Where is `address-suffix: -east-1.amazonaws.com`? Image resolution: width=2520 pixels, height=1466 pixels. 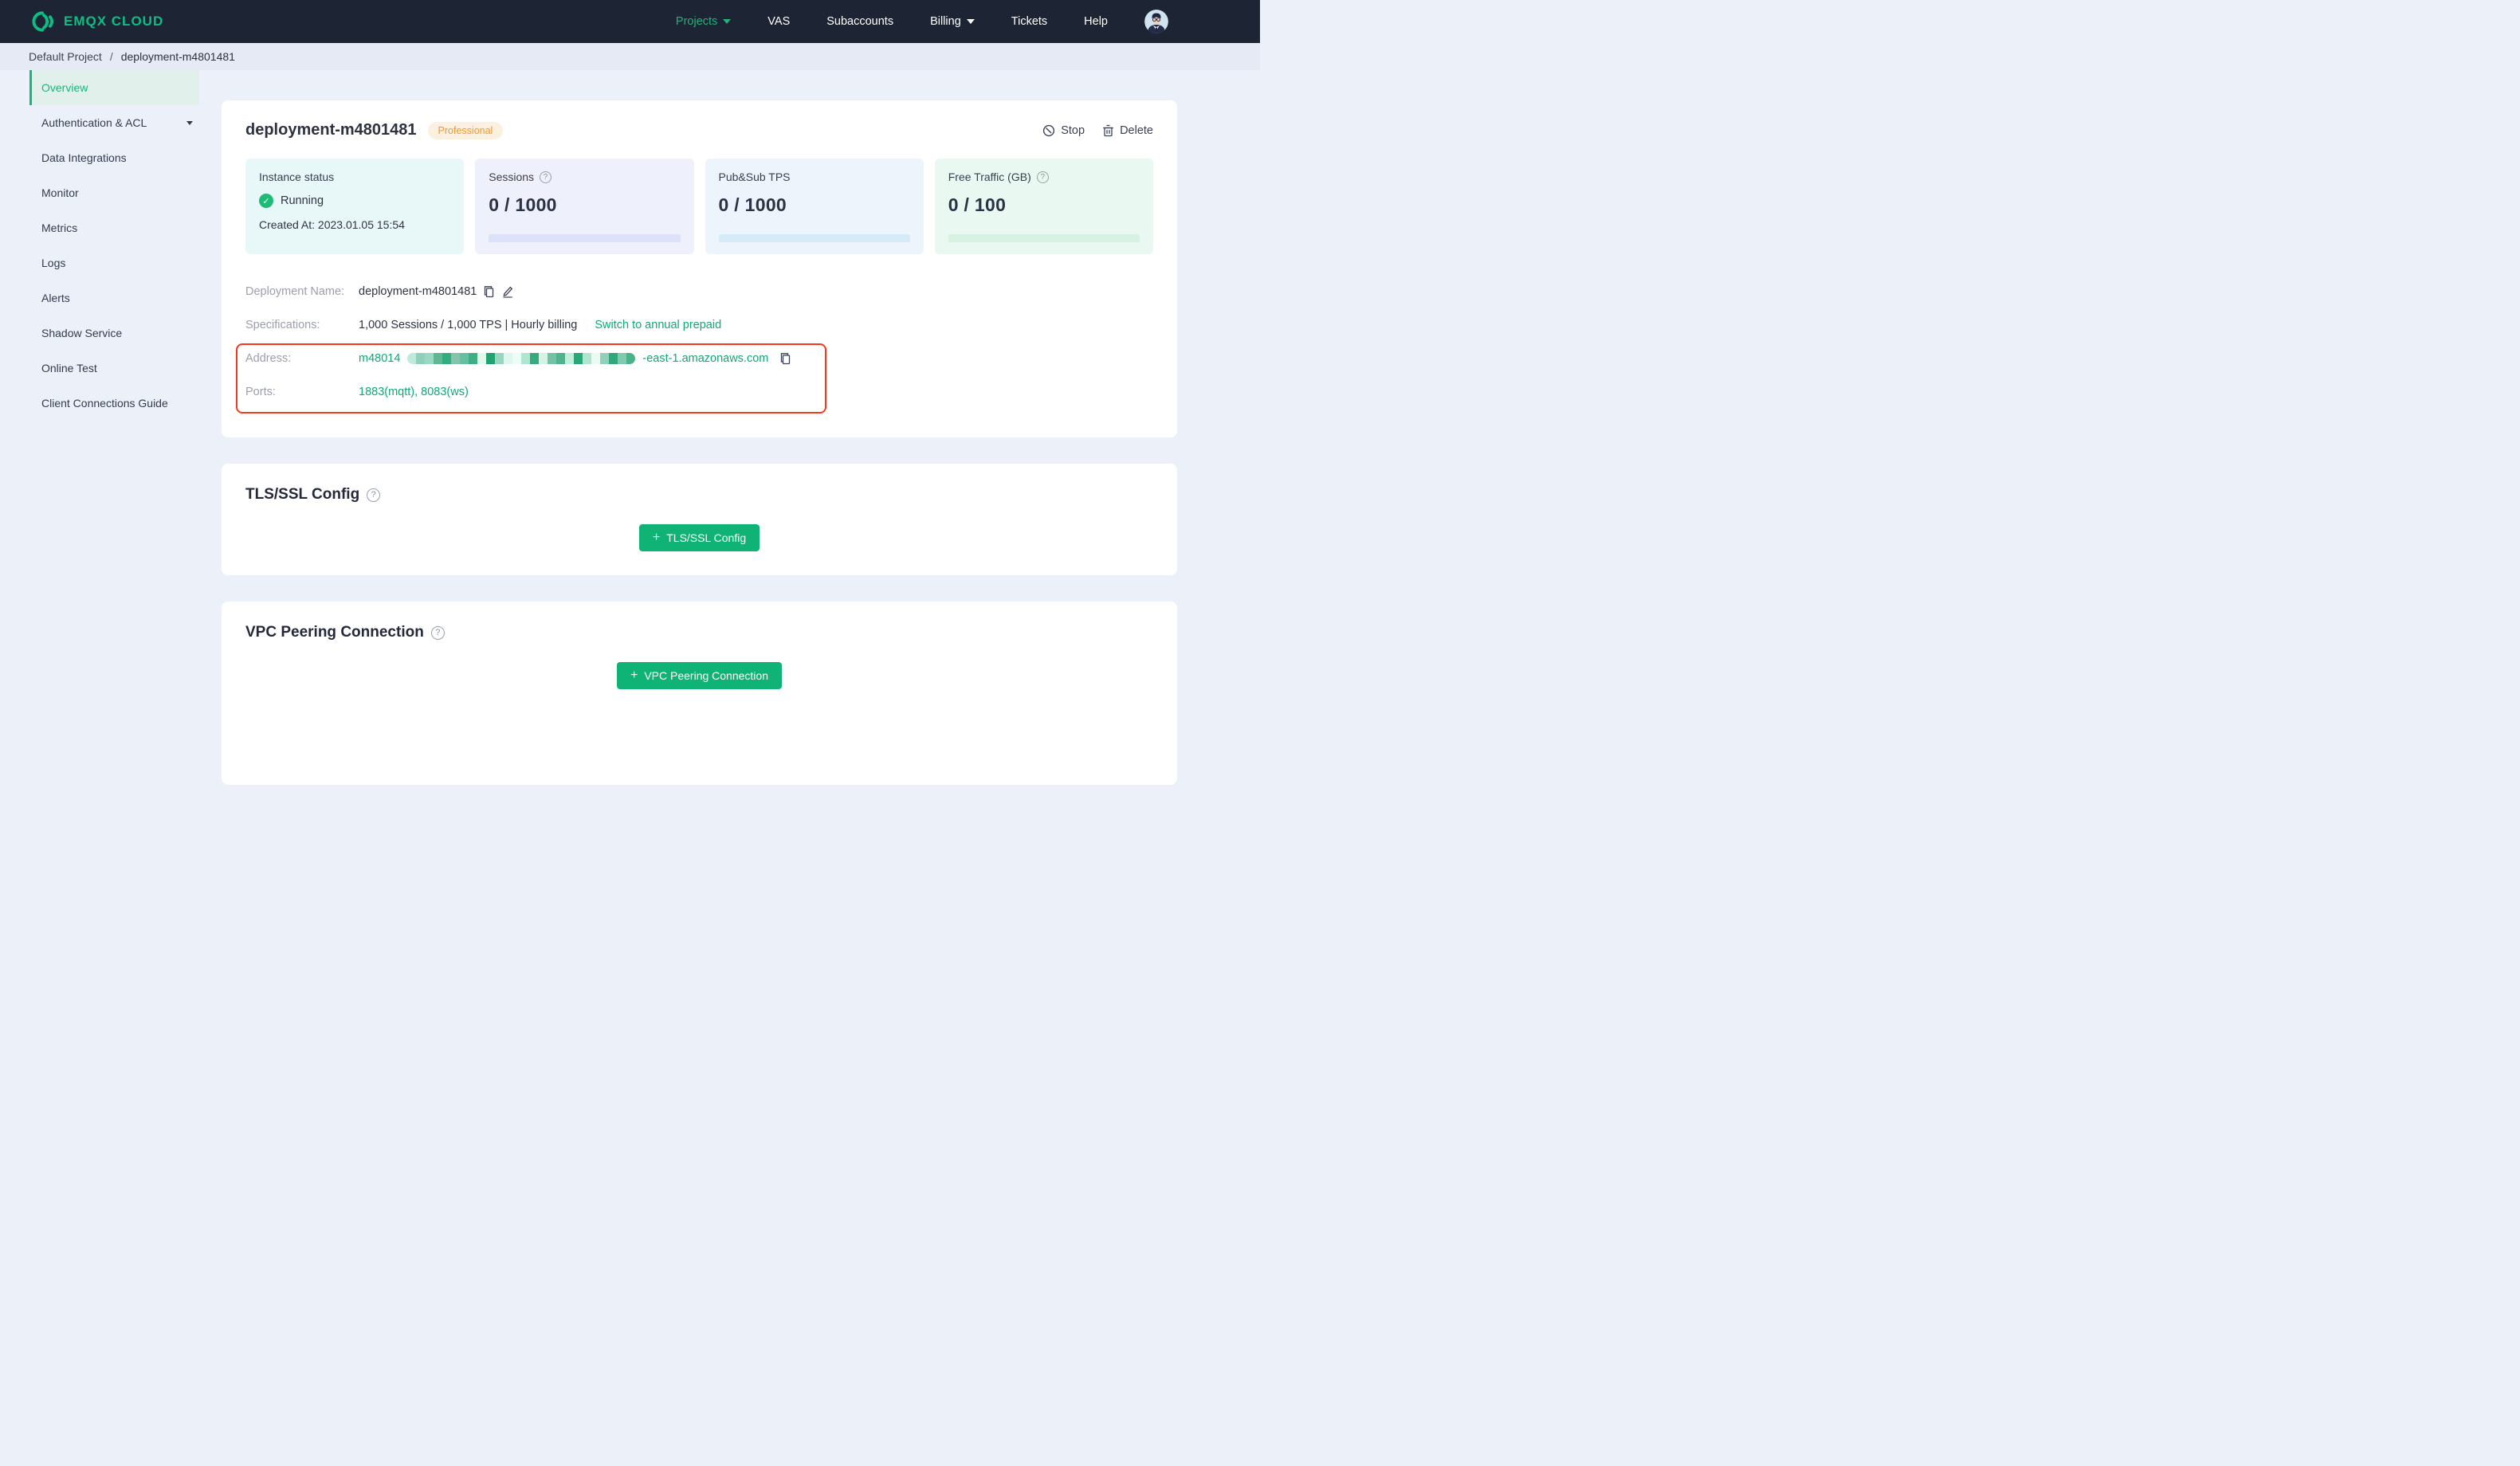
address-suffix: -east-1.amazonaws.com is located at coordinates (705, 358).